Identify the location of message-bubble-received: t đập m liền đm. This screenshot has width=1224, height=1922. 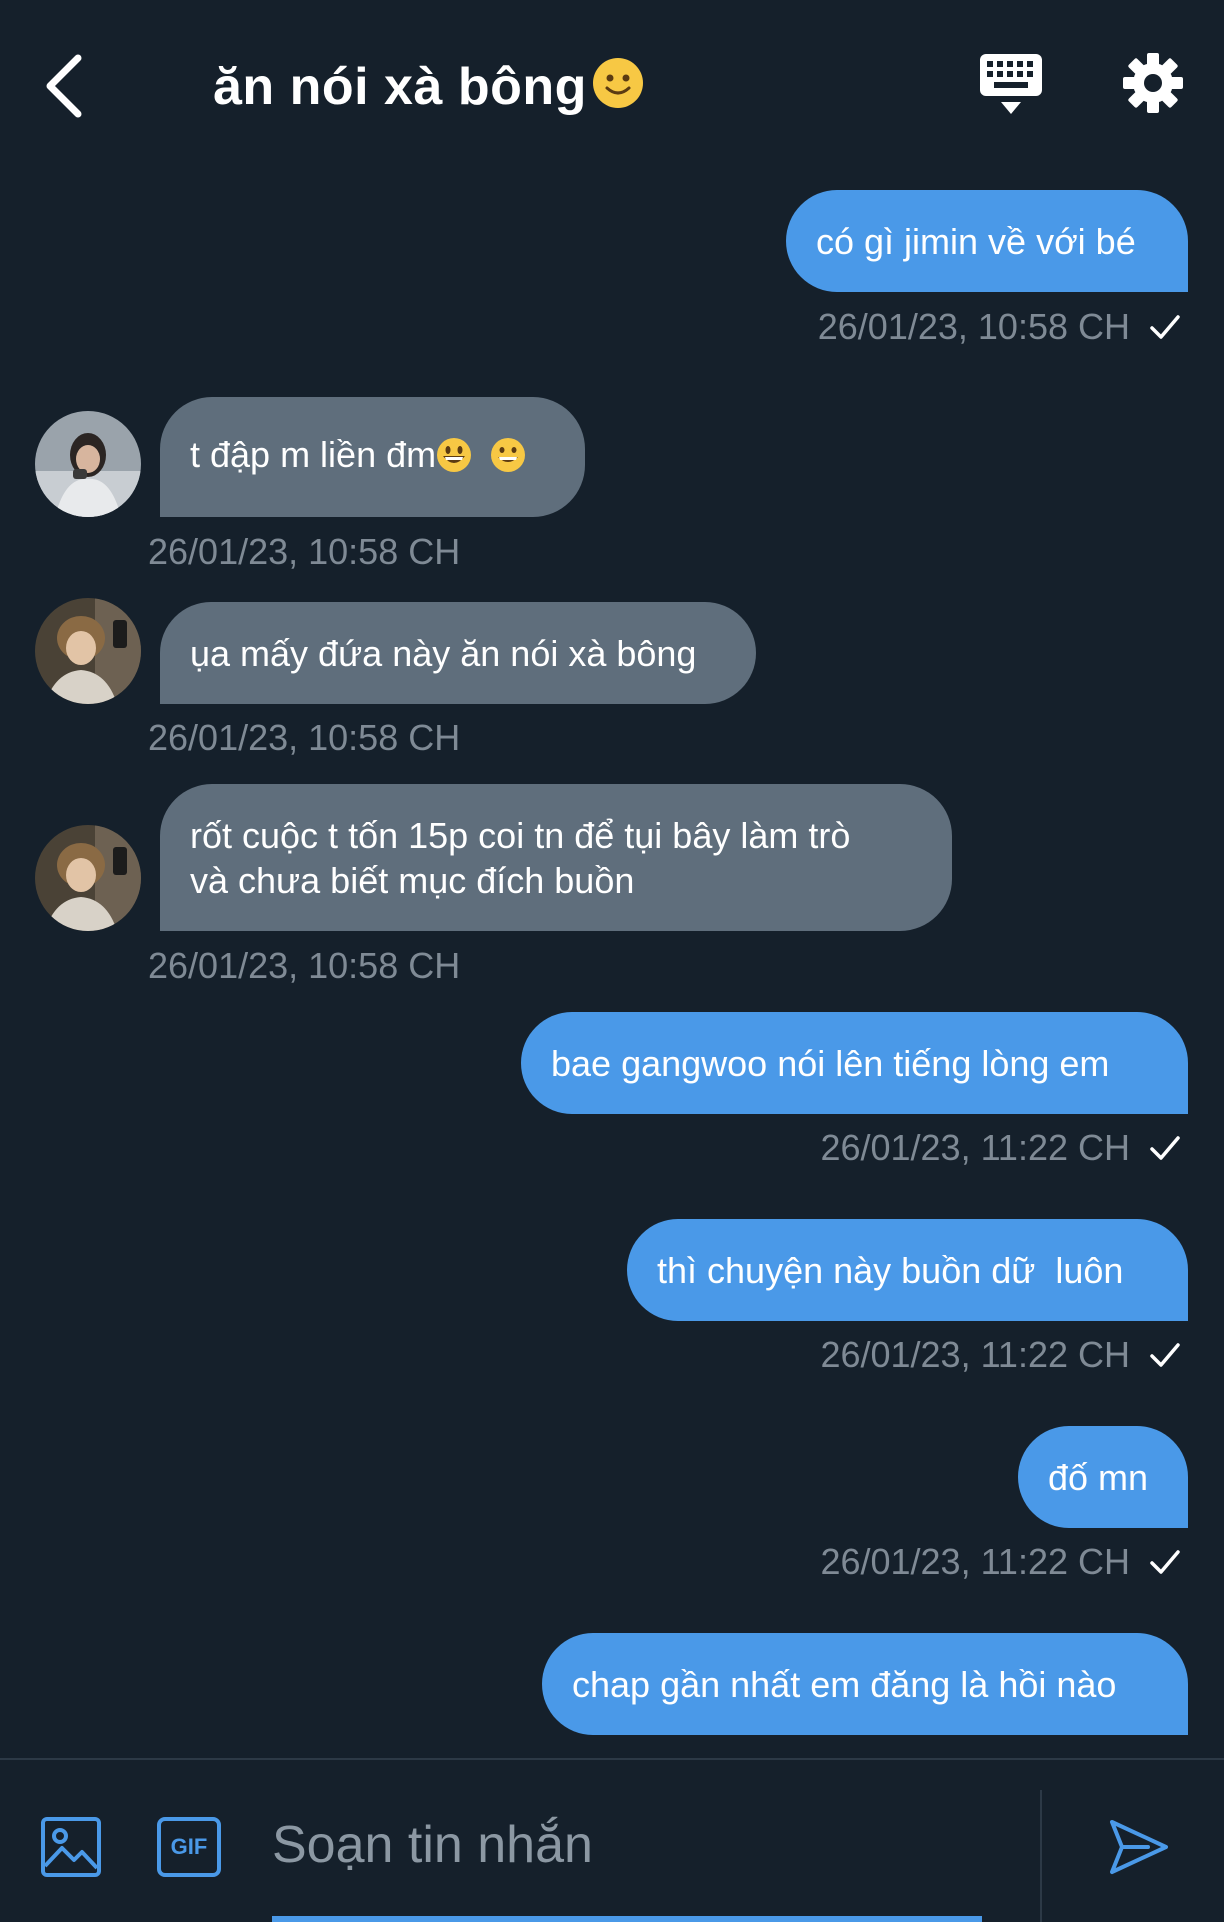
(372, 457).